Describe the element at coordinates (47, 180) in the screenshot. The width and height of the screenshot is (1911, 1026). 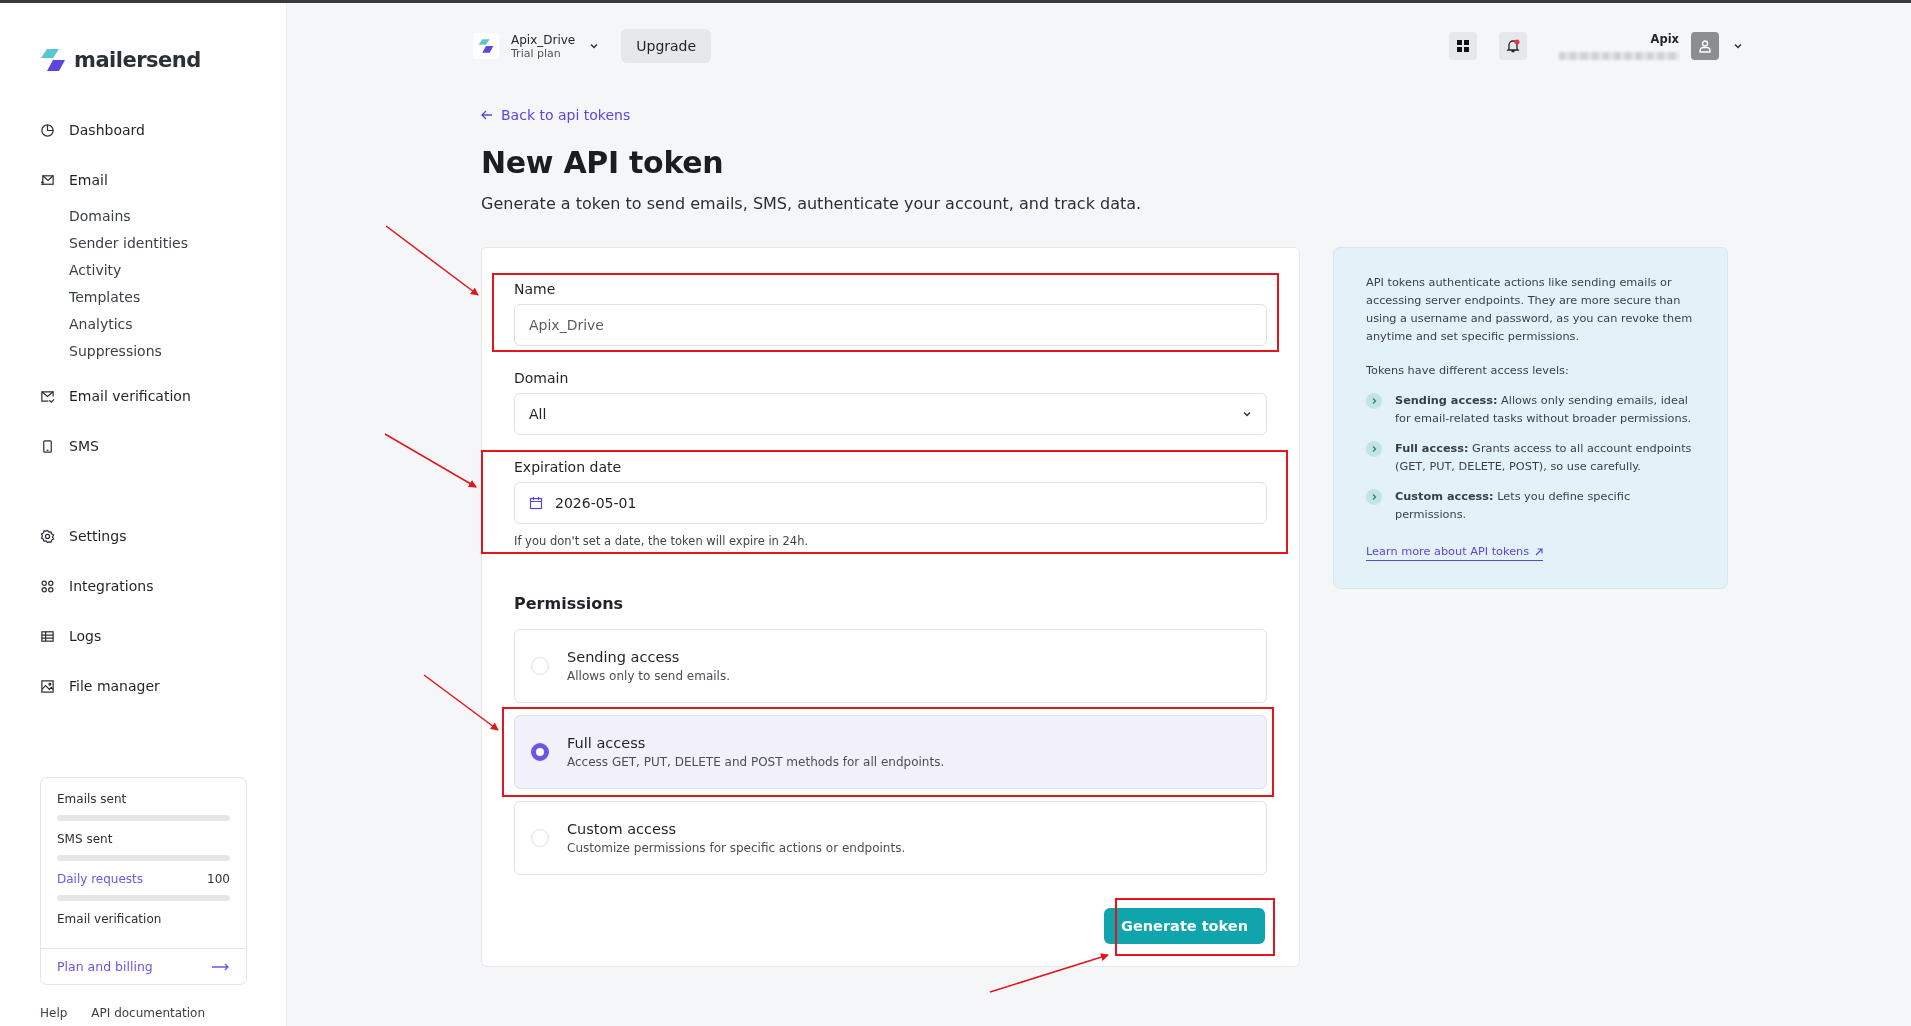
I see `envelope-icon` at that location.